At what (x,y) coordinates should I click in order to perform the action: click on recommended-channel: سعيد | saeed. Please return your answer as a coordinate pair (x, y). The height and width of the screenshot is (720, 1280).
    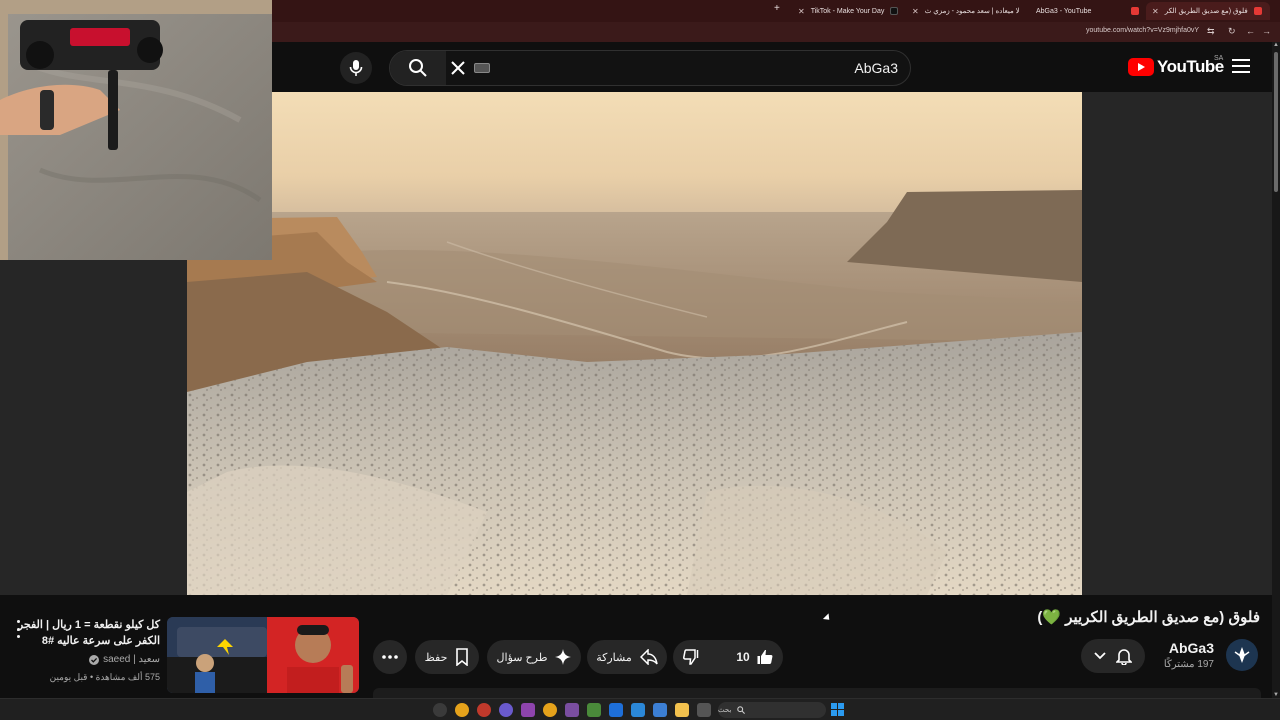
    Looking at the image, I should click on (124, 659).